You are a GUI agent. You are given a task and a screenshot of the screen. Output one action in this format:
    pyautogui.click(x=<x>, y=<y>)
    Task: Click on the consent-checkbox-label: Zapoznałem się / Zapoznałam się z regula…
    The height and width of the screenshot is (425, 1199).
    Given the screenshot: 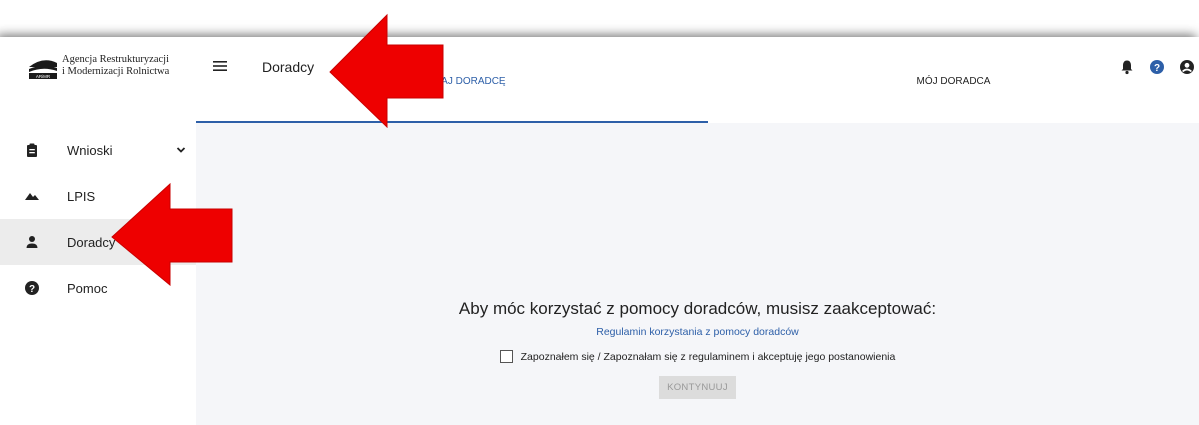 What is the action you would take?
    pyautogui.click(x=708, y=356)
    